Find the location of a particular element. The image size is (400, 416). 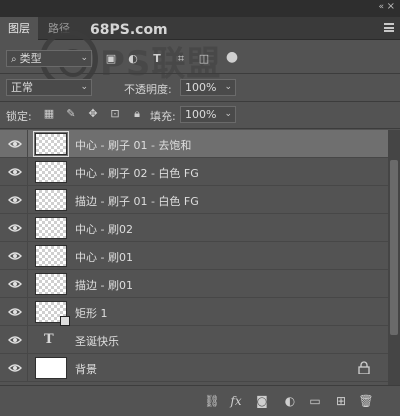

filter-smart-object-icon: ◫ is located at coordinates (204, 59).